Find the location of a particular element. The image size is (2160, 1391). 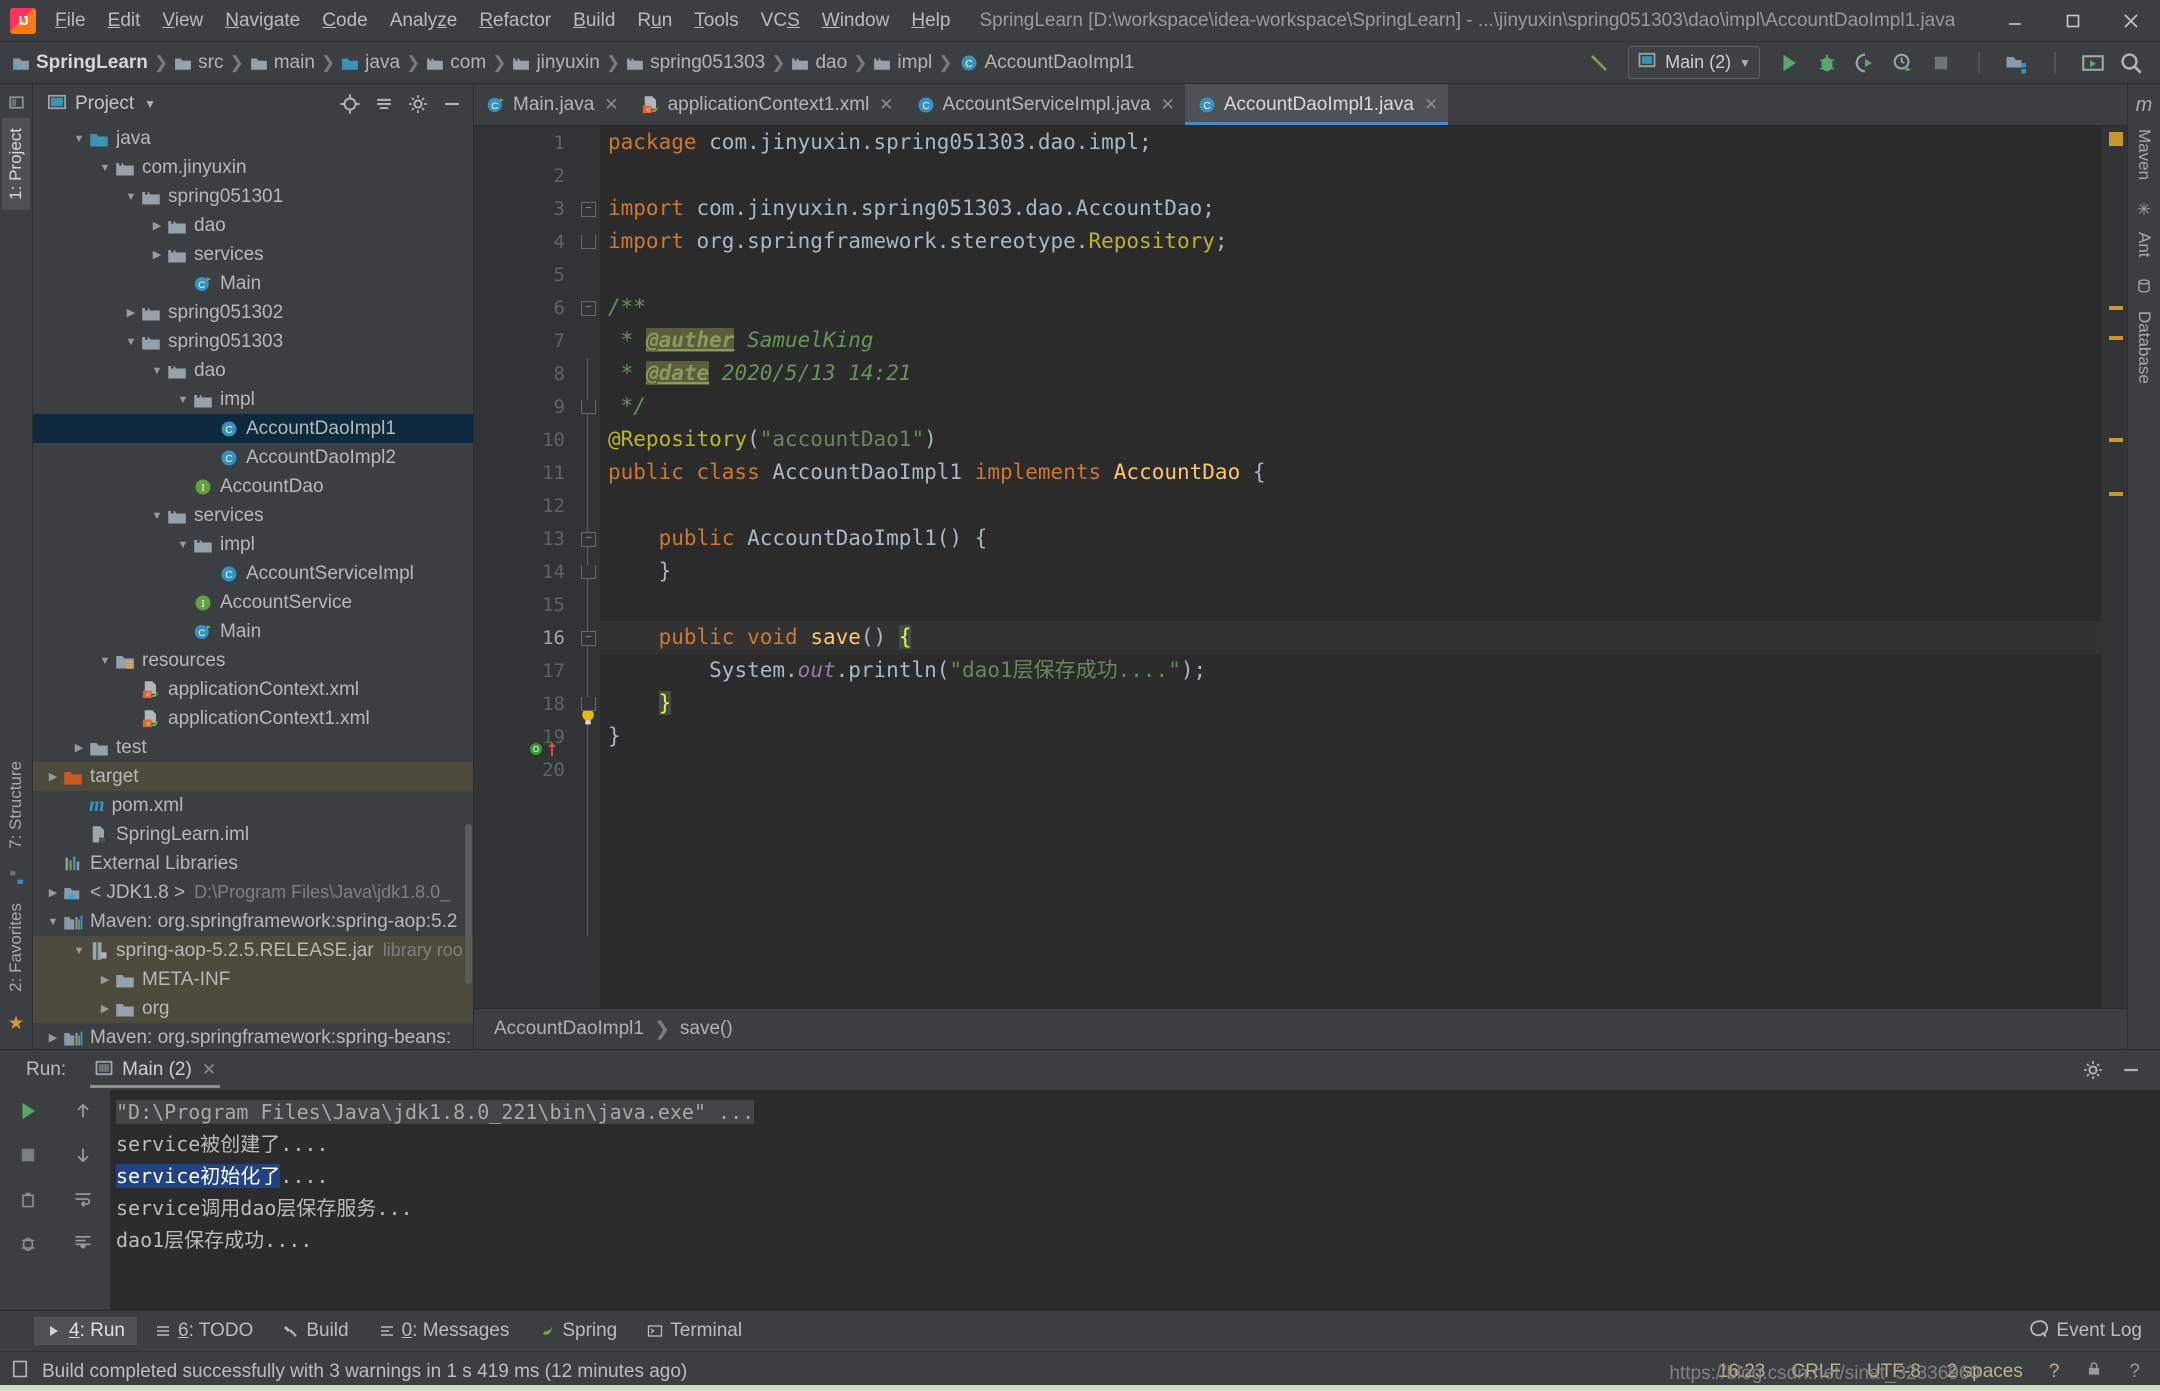

sidebar-item-maven: Maven is located at coordinates (2144, 154).